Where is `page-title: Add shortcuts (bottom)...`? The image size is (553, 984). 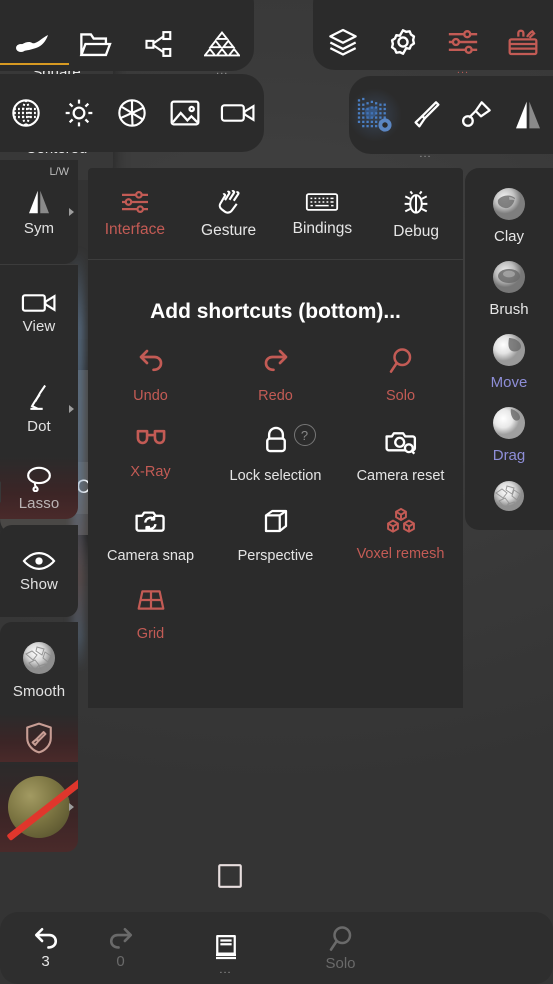
page-title: Add shortcuts (bottom)... is located at coordinates (275, 311).